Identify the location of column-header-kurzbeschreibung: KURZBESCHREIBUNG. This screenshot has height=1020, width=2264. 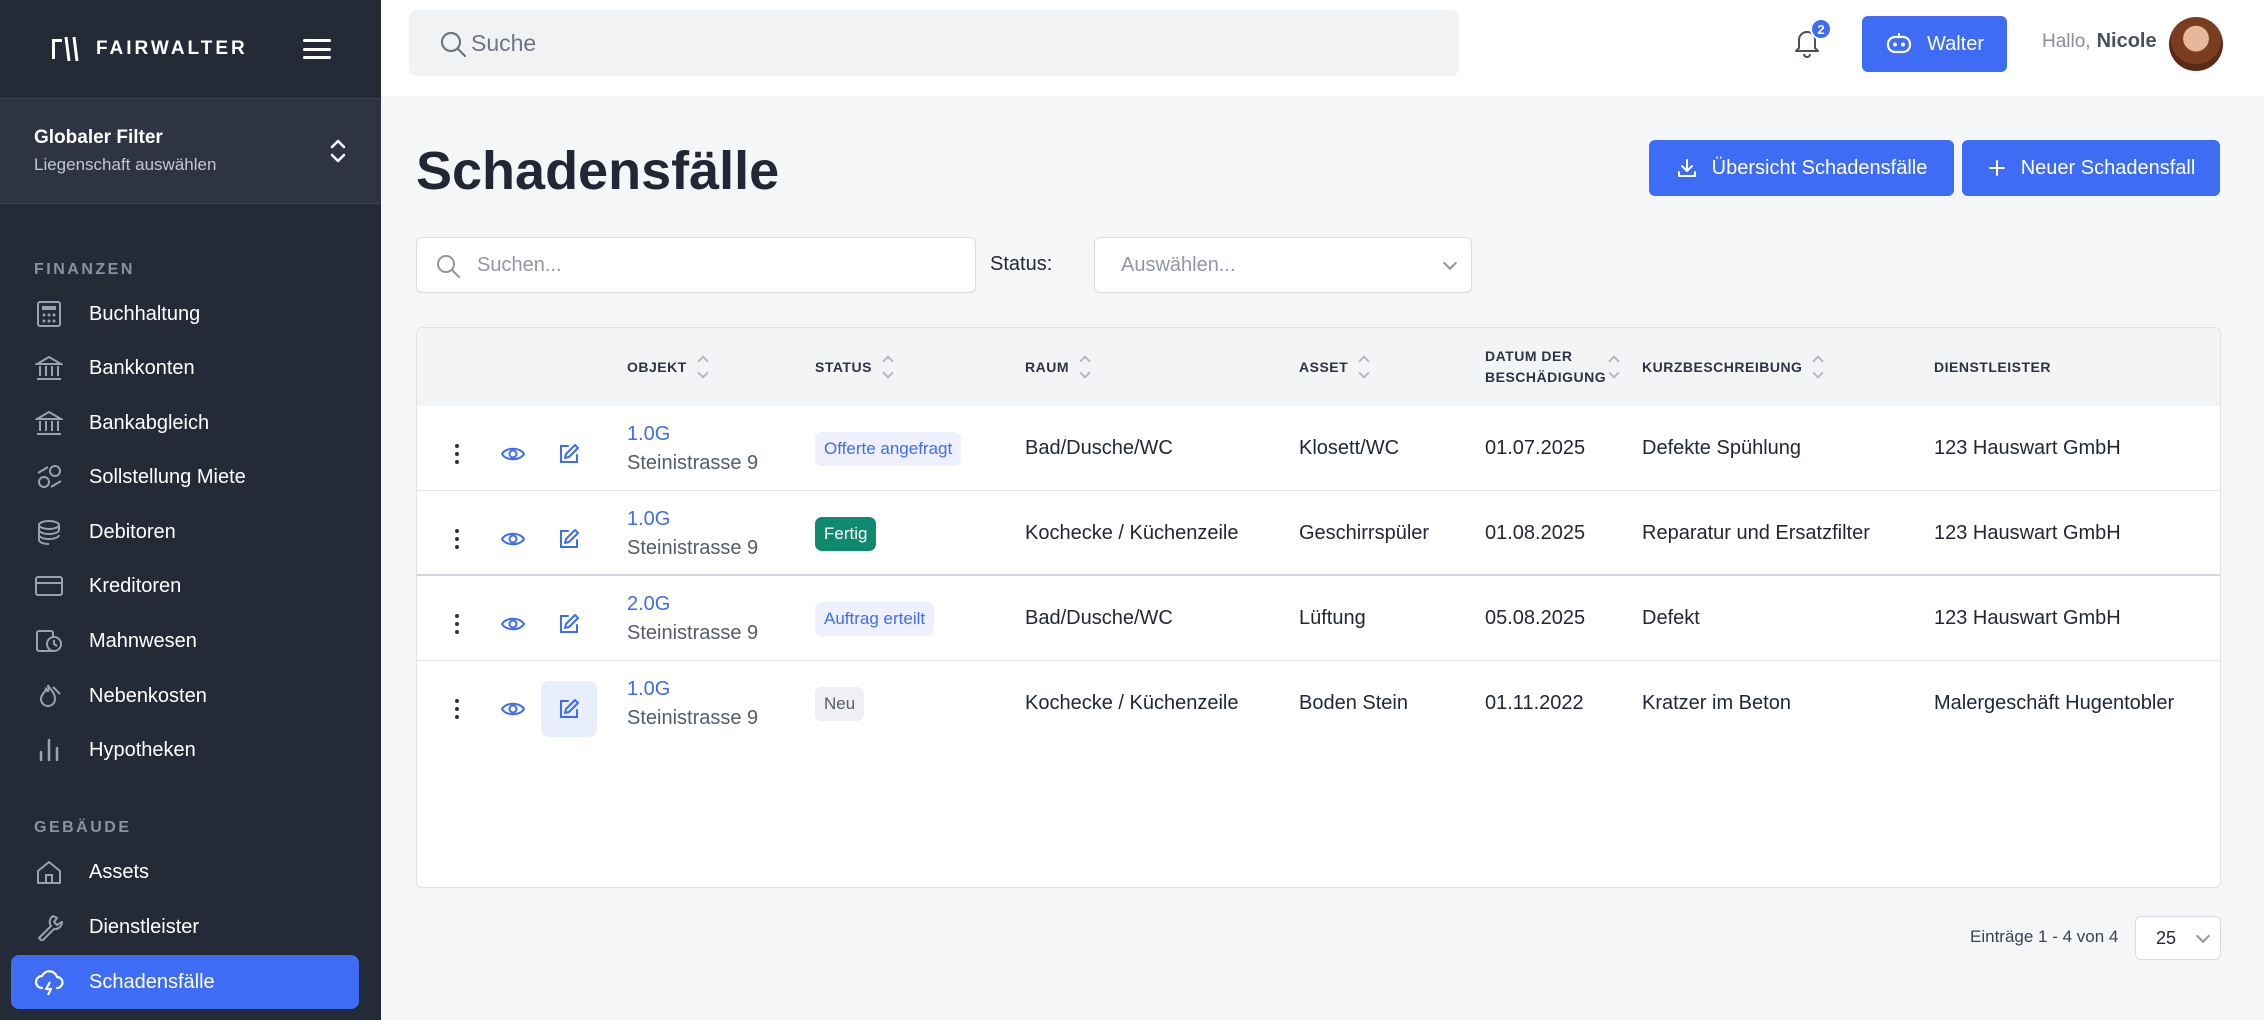
(1733, 367).